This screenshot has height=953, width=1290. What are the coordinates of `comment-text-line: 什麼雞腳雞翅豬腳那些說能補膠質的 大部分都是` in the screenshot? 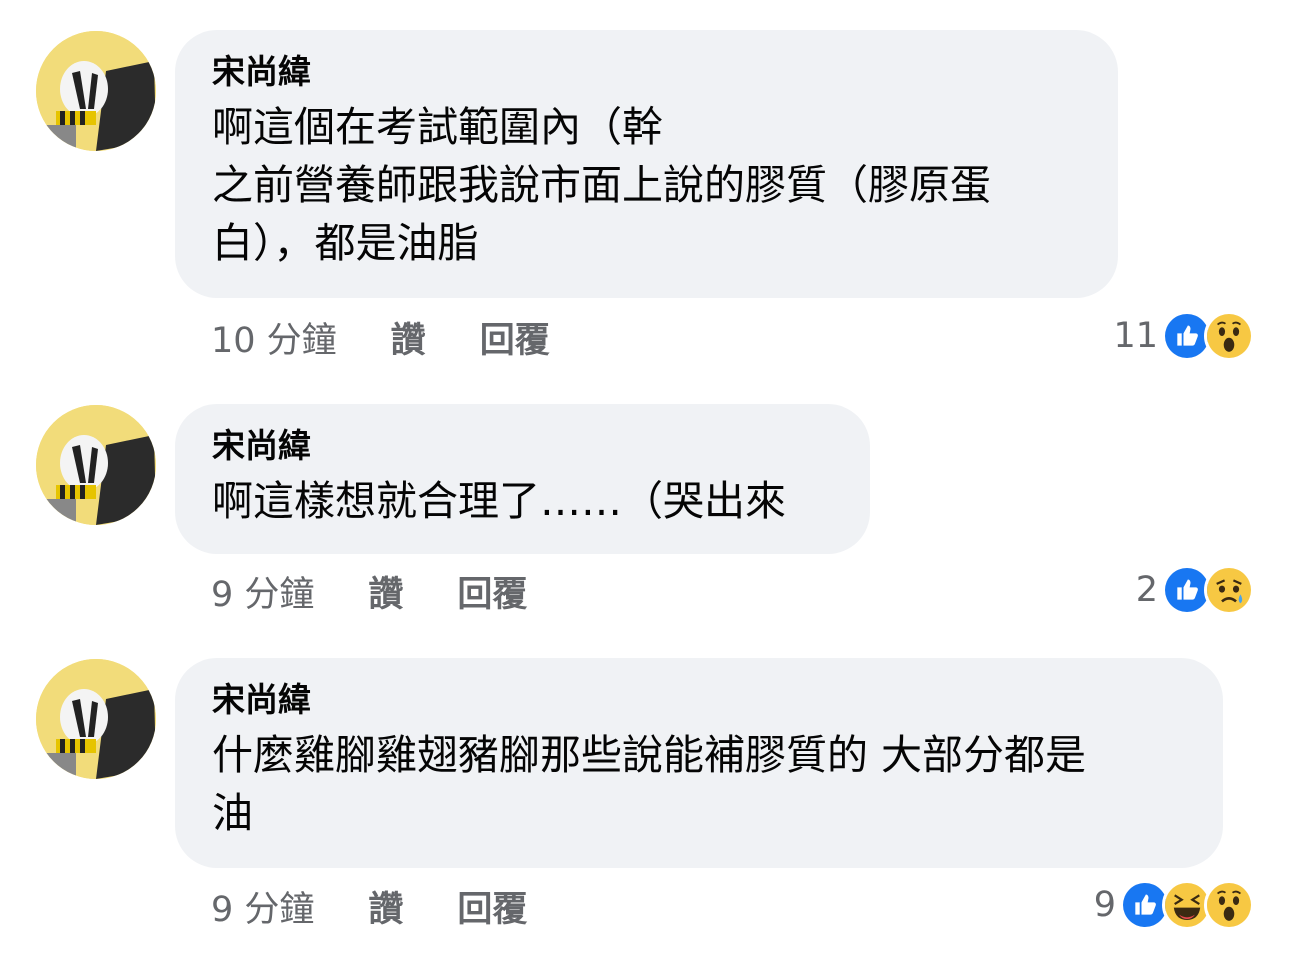 It's located at (649, 755).